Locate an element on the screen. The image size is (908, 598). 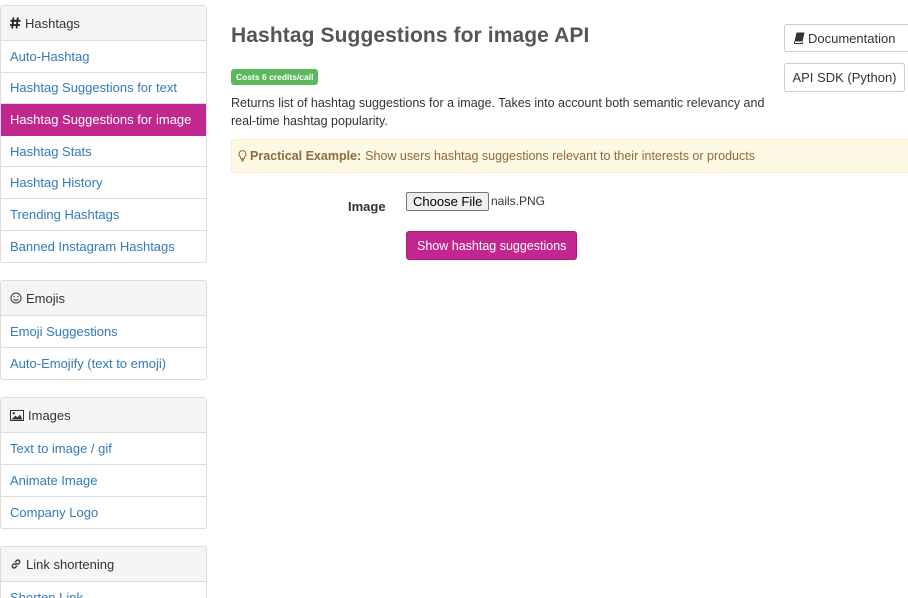
hash-icon is located at coordinates (15, 23).